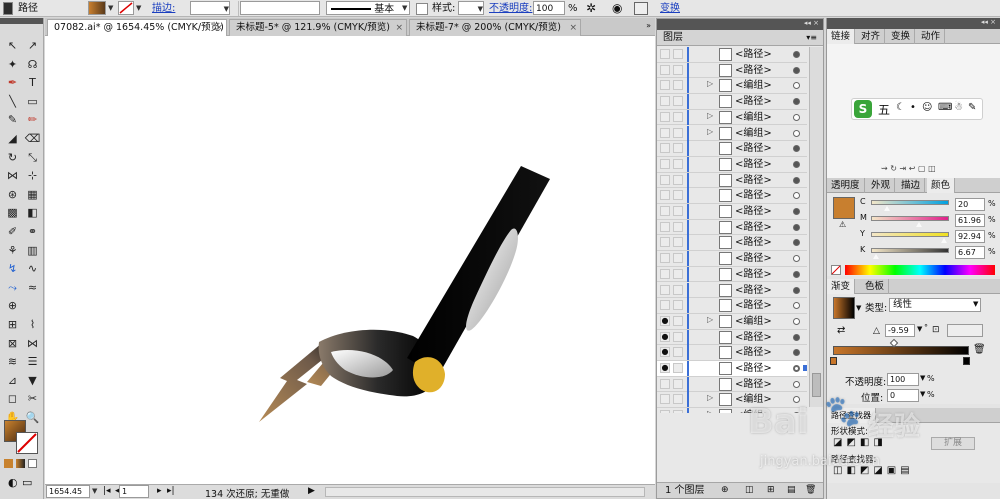 Image resolution: width=1000 pixels, height=499 pixels. Describe the element at coordinates (280, 8) in the screenshot. I see `variable-width-profile` at that location.